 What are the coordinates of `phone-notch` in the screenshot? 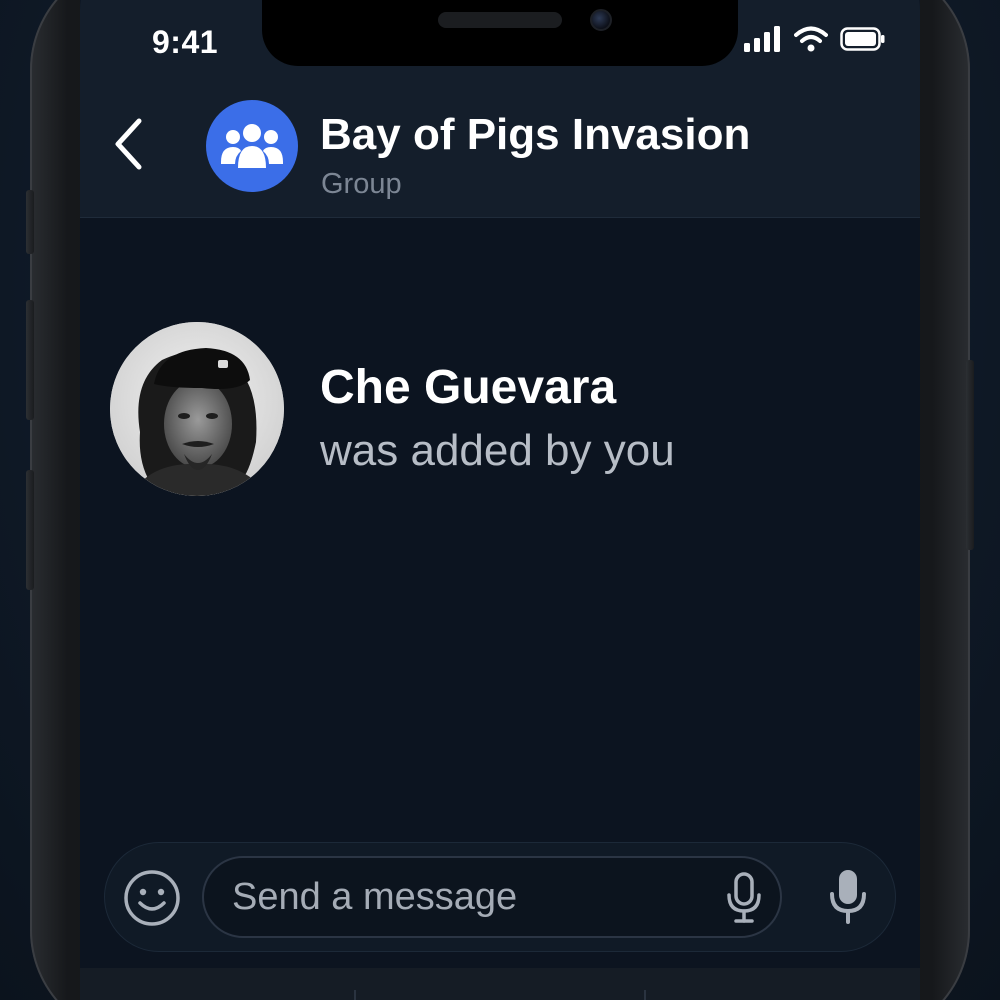 It's located at (500, 33).